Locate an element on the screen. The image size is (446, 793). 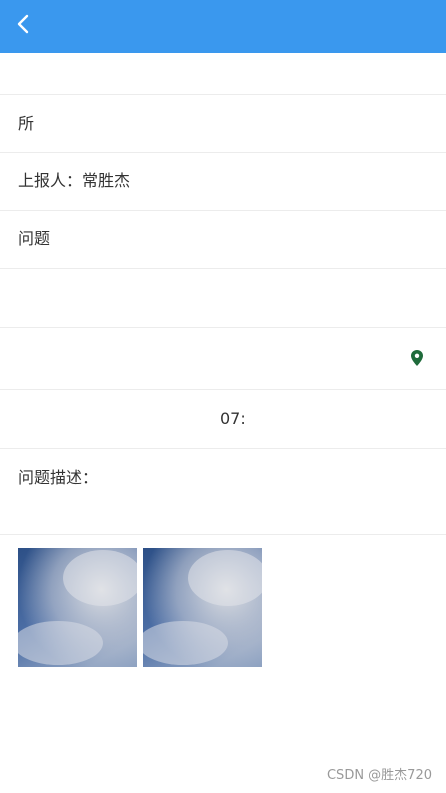
description-label: 问题描述： is located at coordinates (58, 477).